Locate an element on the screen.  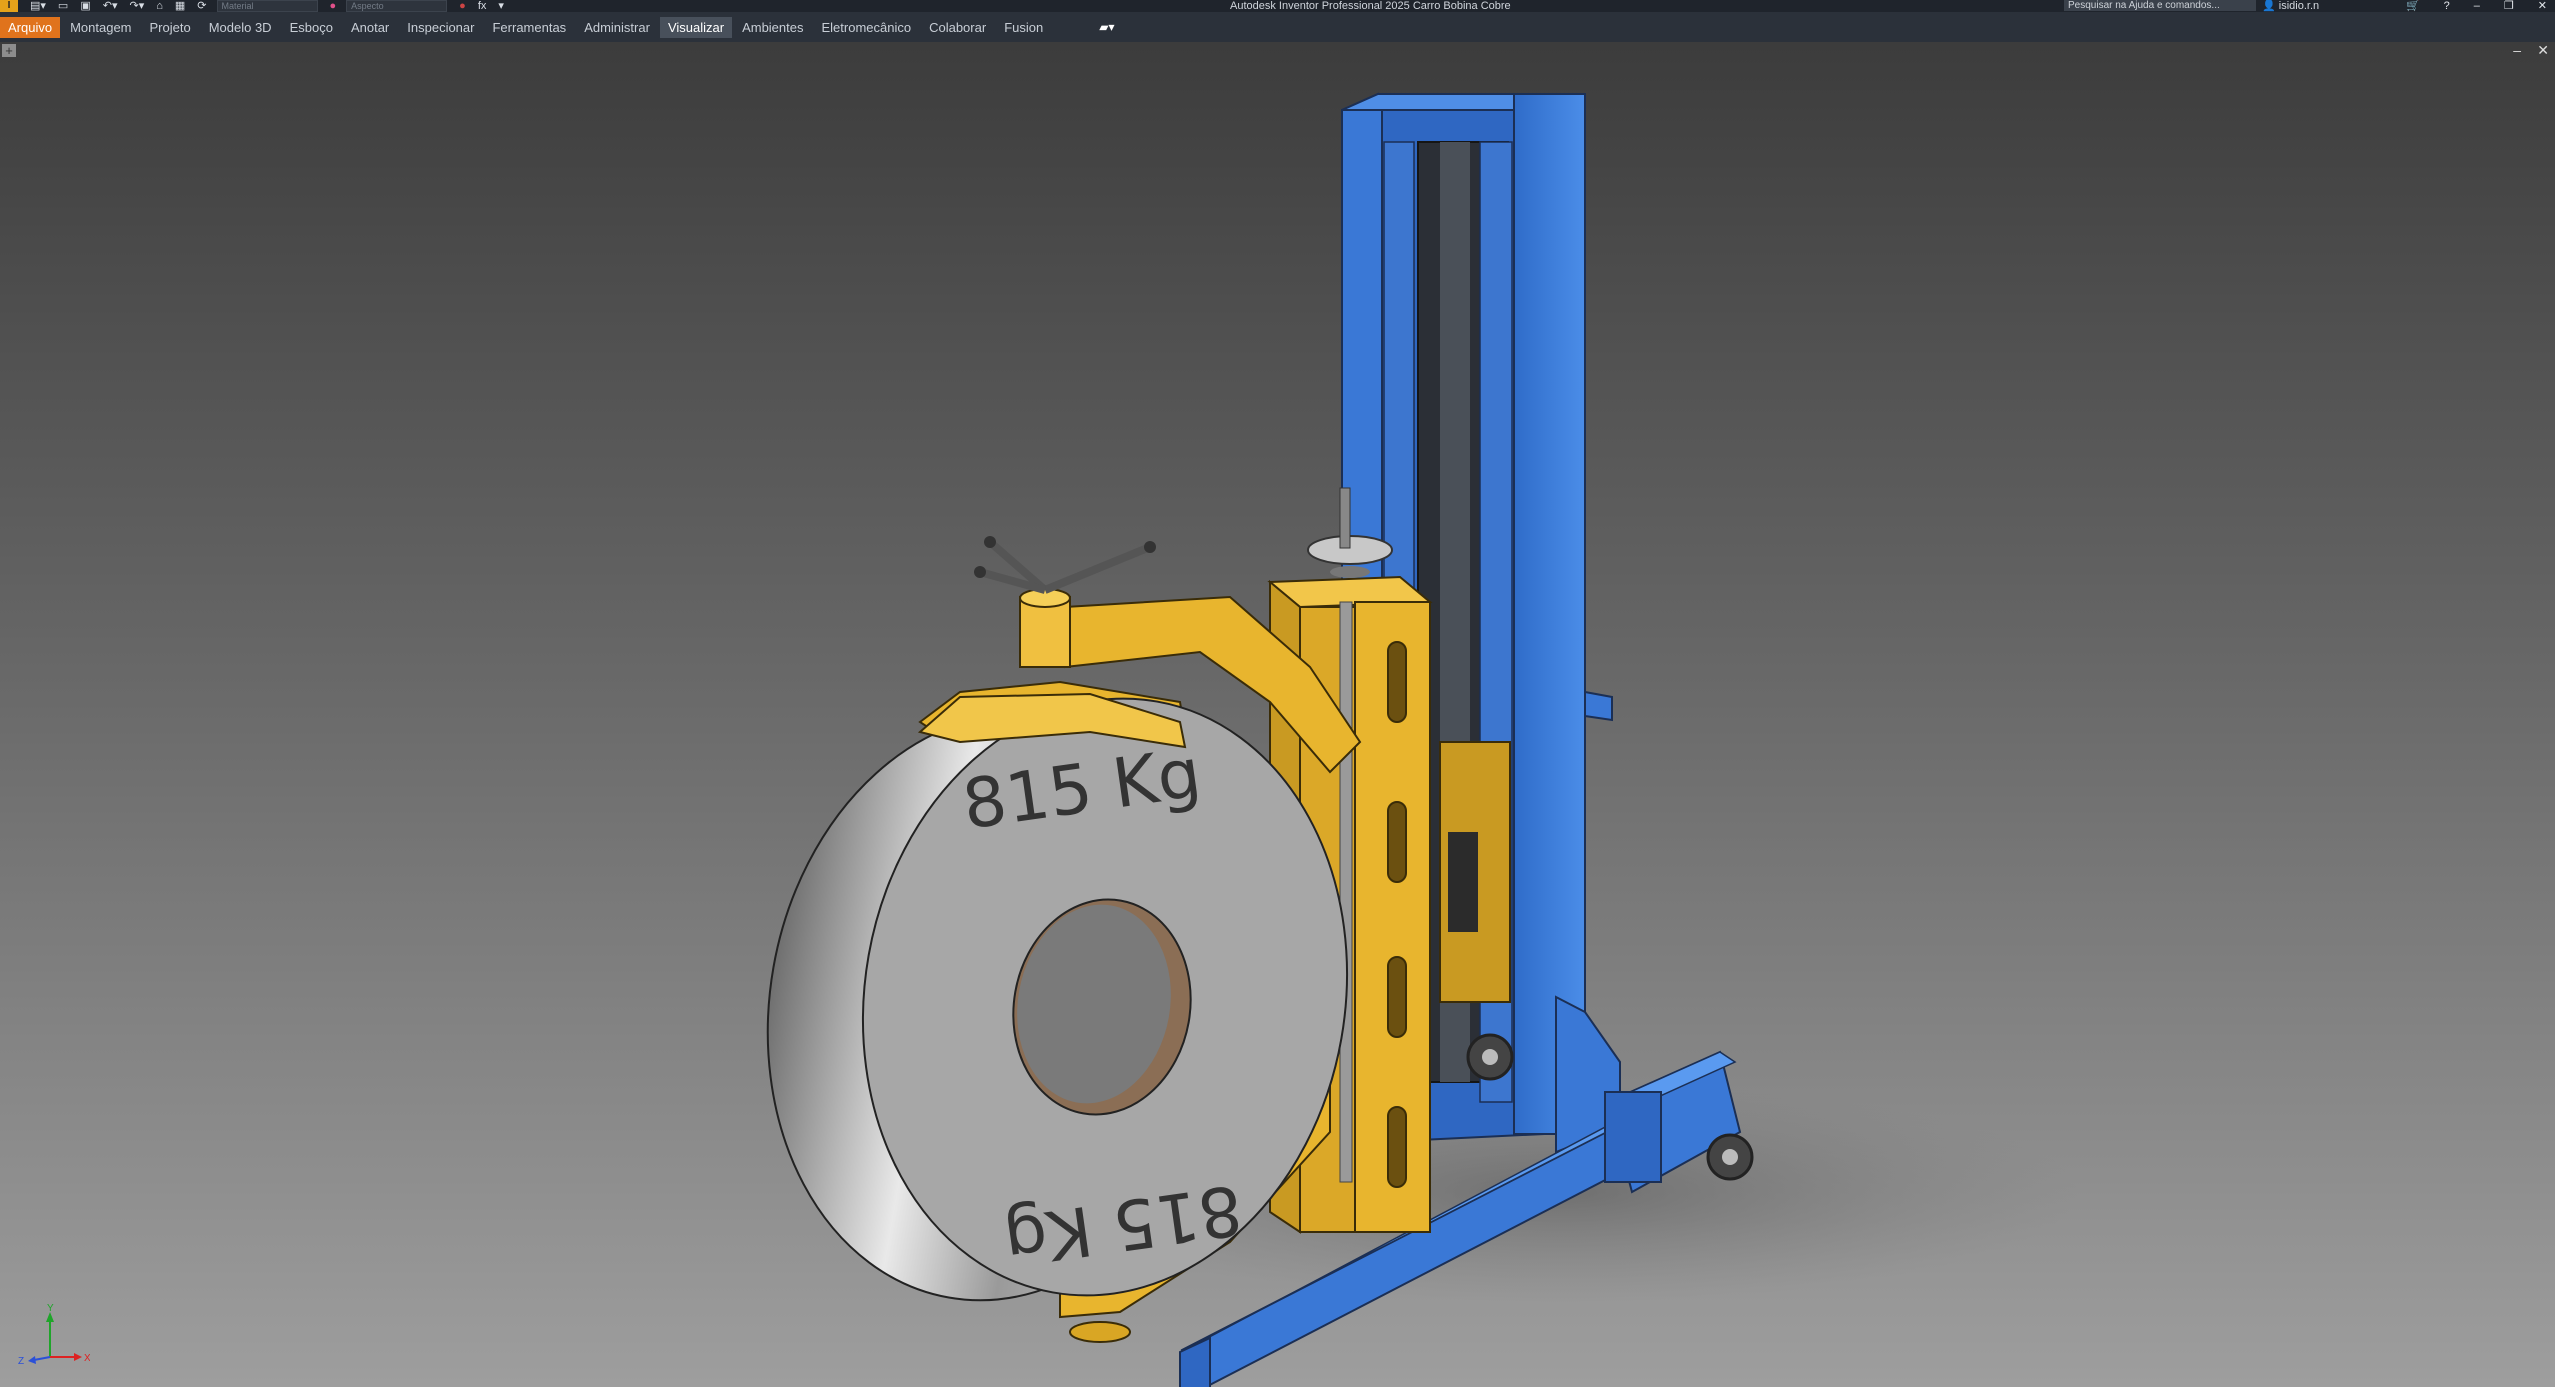
minimize-icon: – is located at coordinates (2477, 6).